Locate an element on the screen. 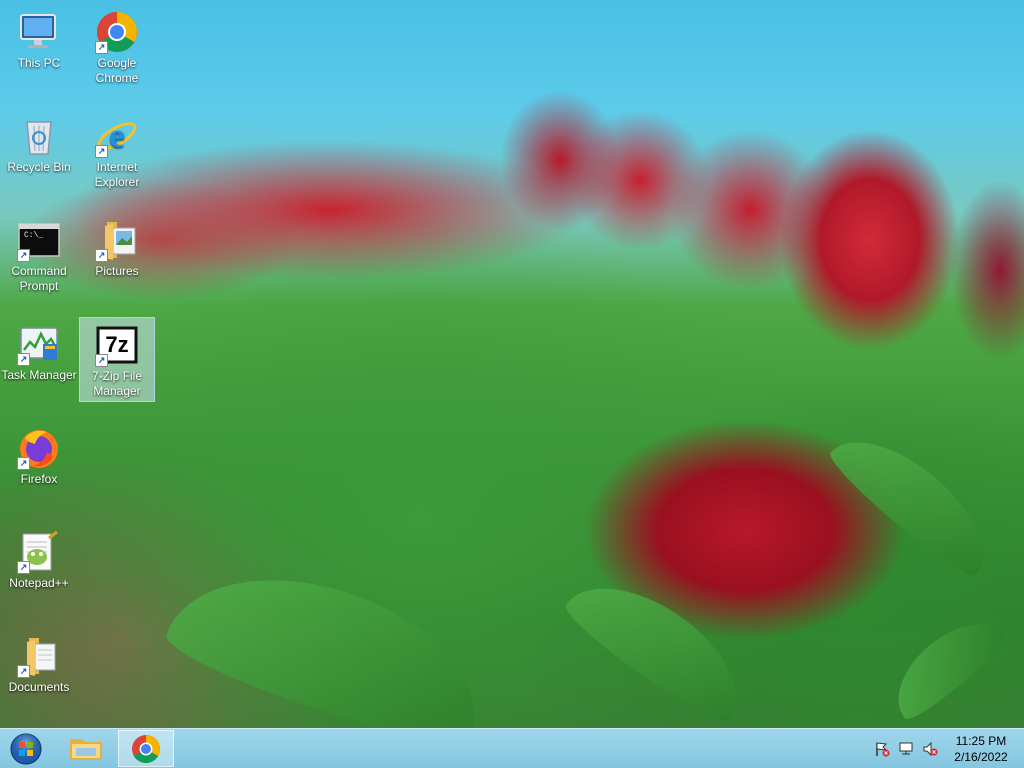  pictures-folder-icon: ↗ is located at coordinates (117, 240).